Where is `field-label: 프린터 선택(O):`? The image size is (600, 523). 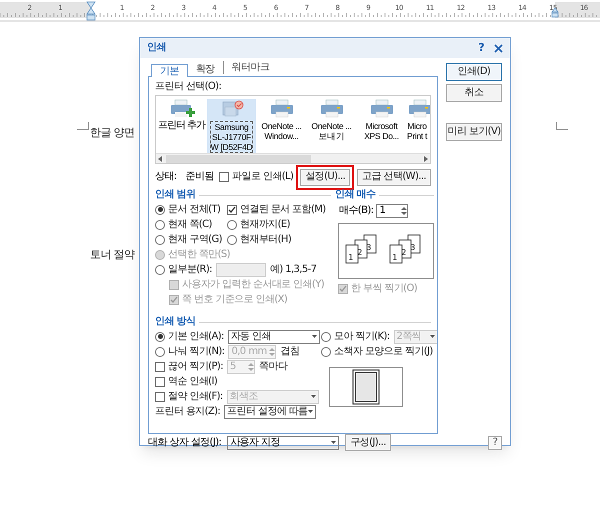
field-label: 프린터 선택(O): is located at coordinates (188, 87).